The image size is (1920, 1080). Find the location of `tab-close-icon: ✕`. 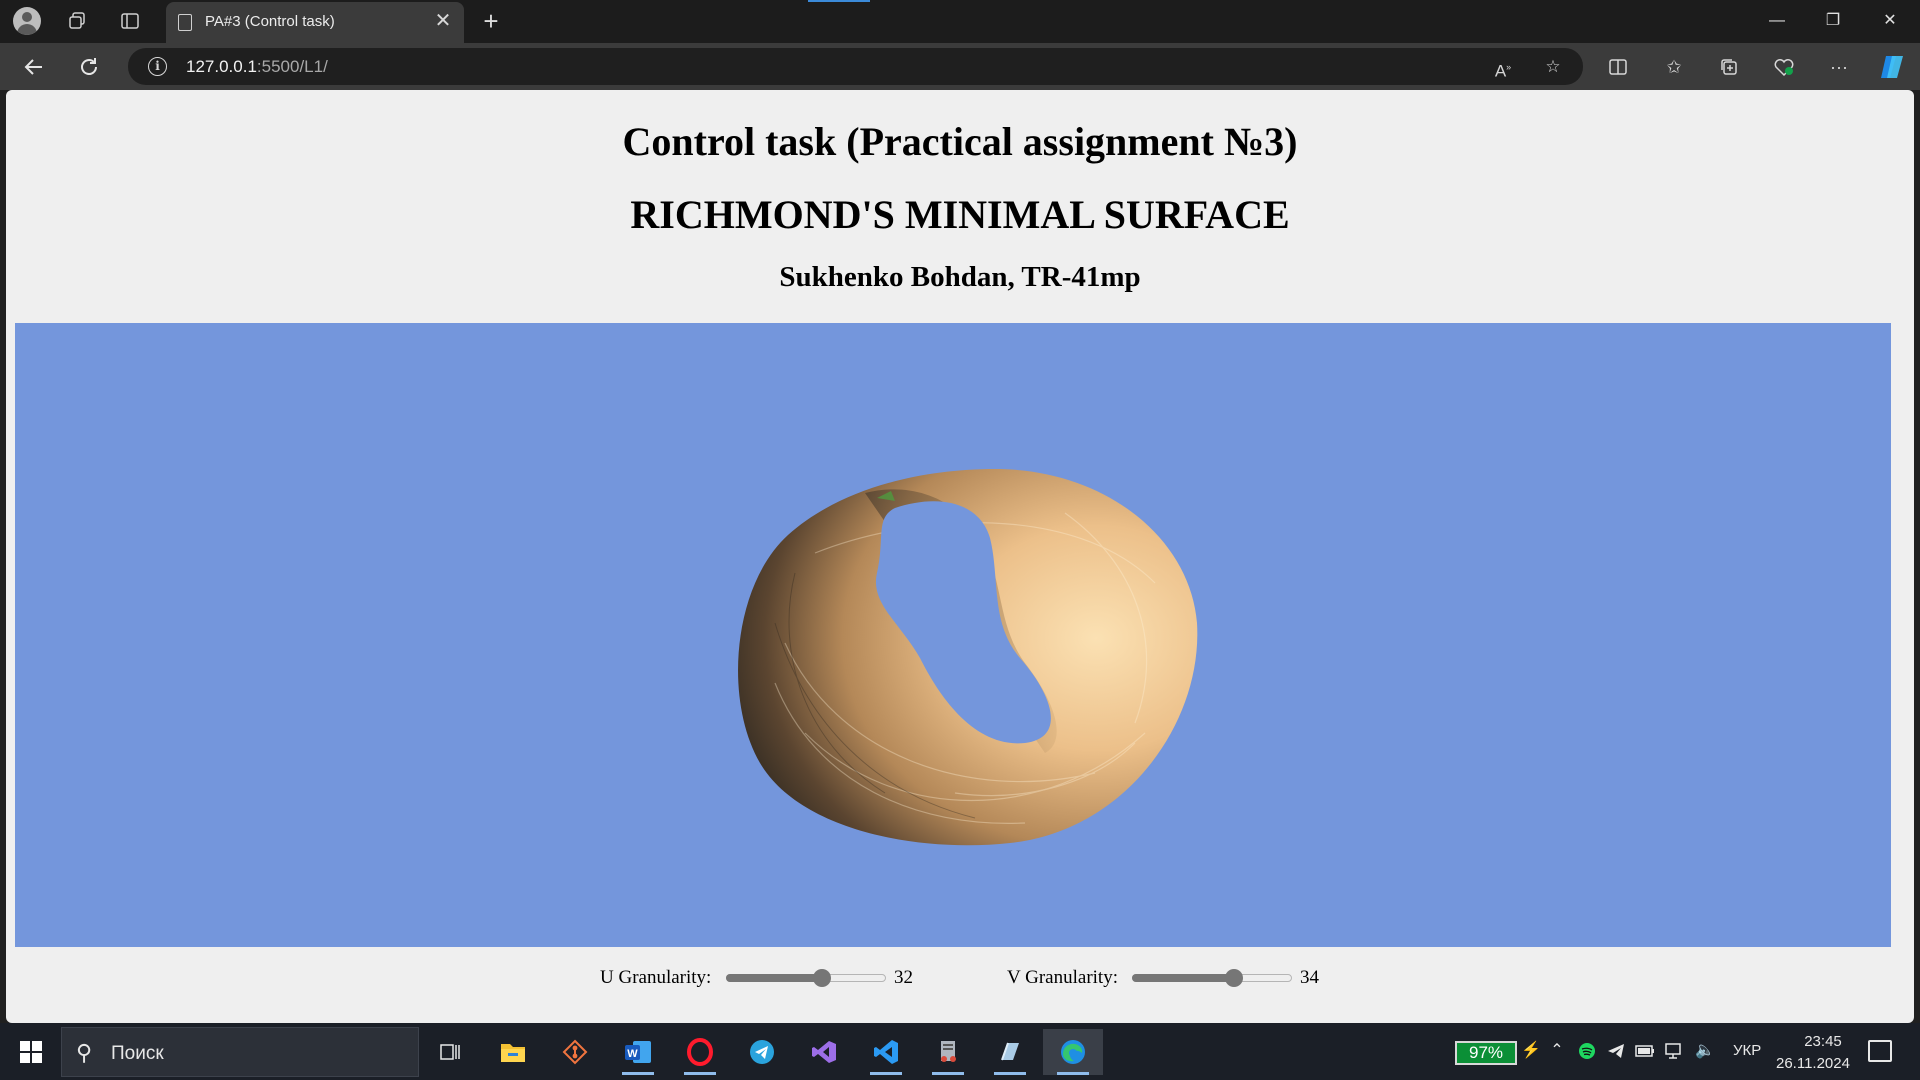

tab-close-icon: ✕ is located at coordinates (443, 21).